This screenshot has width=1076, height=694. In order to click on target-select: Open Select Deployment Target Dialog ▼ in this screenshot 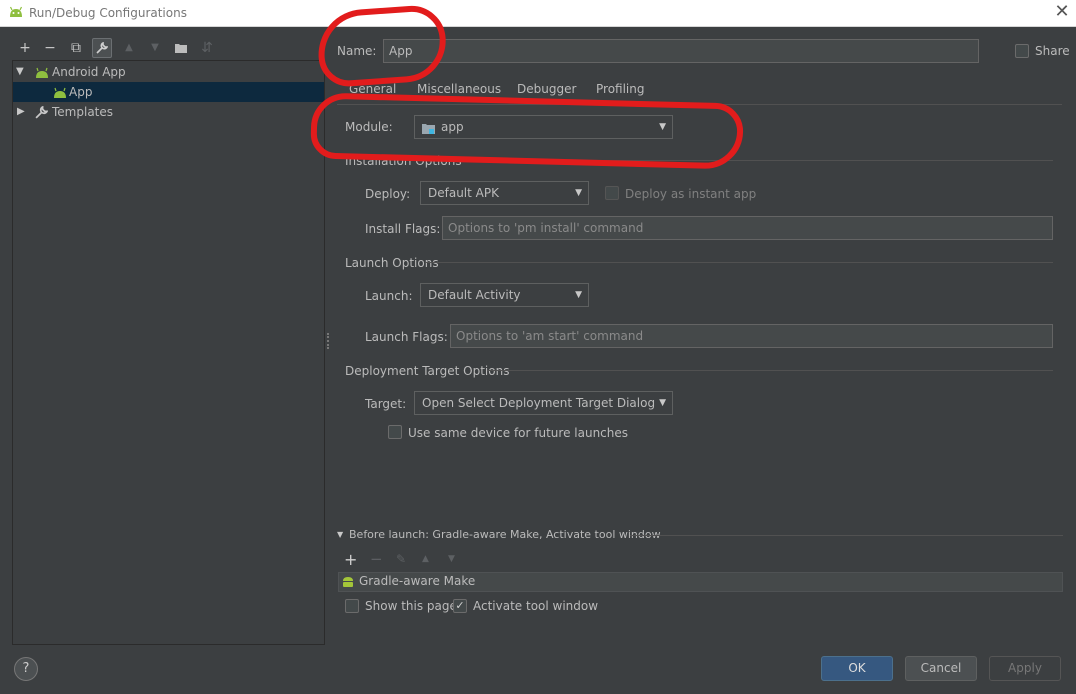, I will do `click(543, 403)`.